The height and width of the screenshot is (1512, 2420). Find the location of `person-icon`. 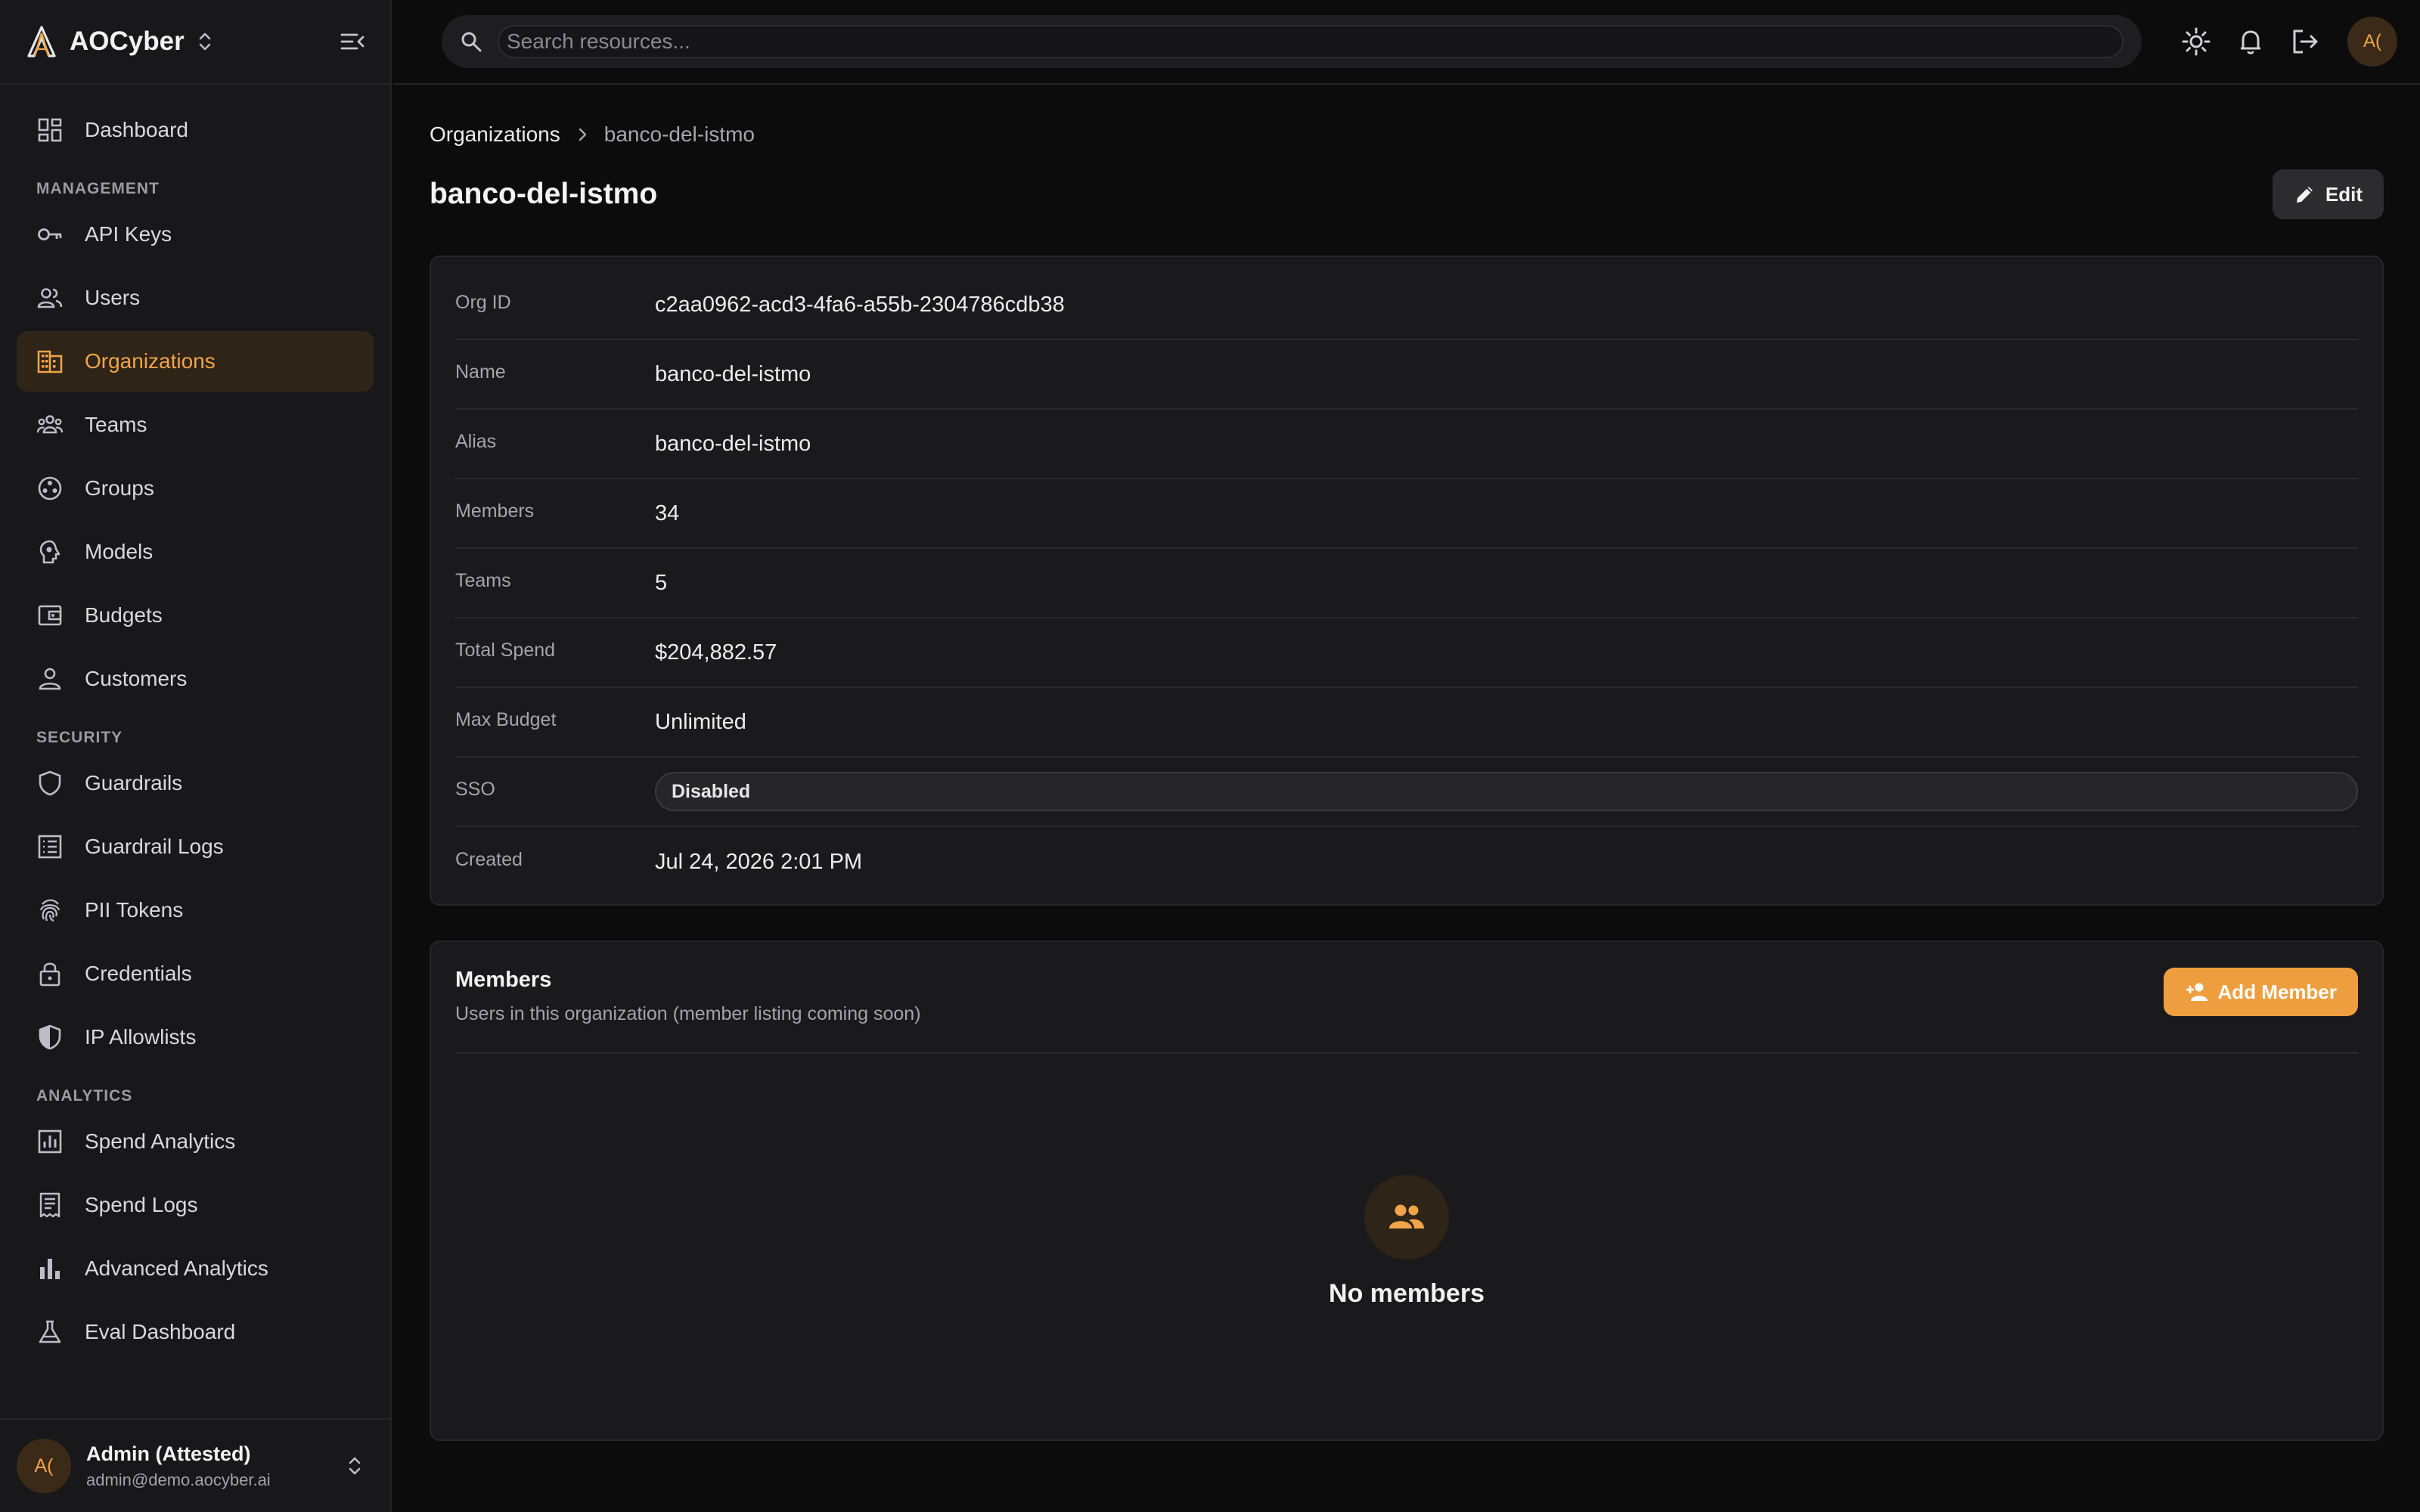

person-icon is located at coordinates (50, 679).